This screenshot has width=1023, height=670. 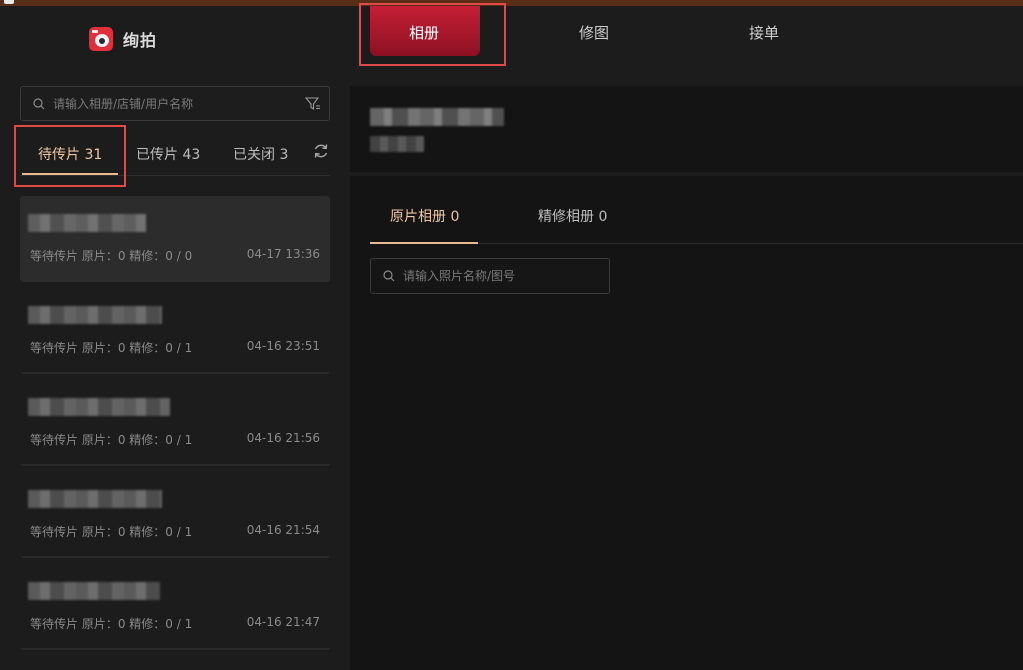 What do you see at coordinates (283, 438) in the screenshot?
I see `album-time: 04-16 21:56` at bounding box center [283, 438].